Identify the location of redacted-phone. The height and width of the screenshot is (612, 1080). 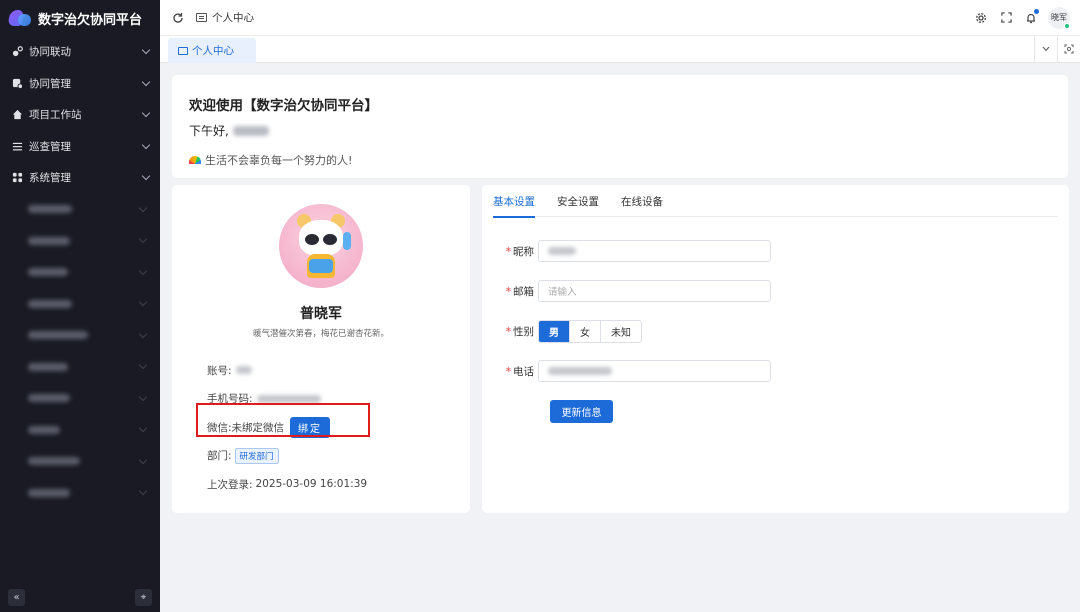
(288, 398).